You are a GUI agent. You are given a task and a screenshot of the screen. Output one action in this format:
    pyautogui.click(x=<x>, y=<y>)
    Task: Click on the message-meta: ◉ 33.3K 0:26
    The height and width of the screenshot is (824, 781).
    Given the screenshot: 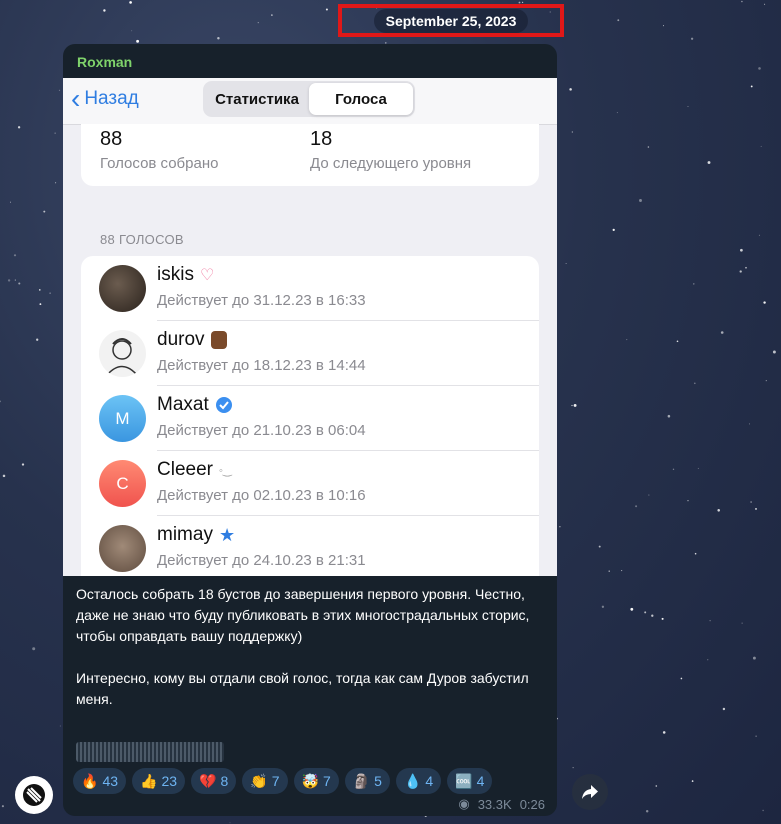 What is the action you would take?
    pyautogui.click(x=501, y=804)
    